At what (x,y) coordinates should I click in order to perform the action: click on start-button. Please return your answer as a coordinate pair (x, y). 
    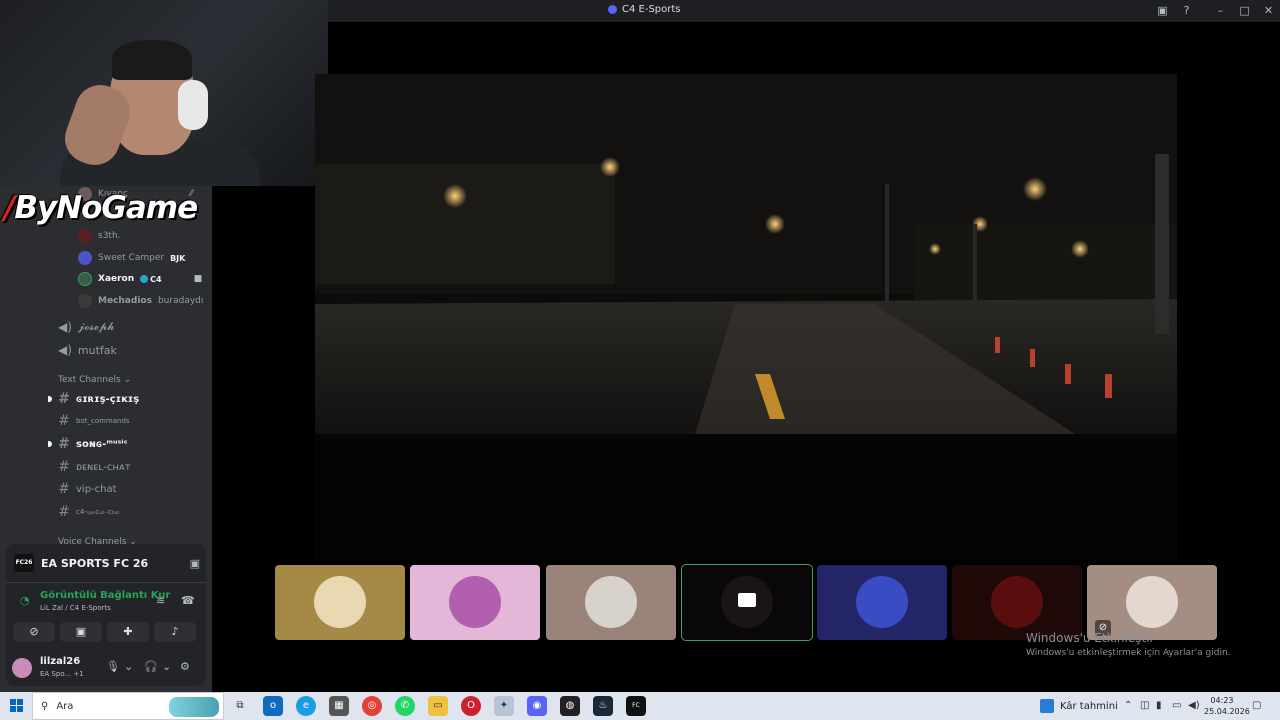
    Looking at the image, I should click on (17, 706).